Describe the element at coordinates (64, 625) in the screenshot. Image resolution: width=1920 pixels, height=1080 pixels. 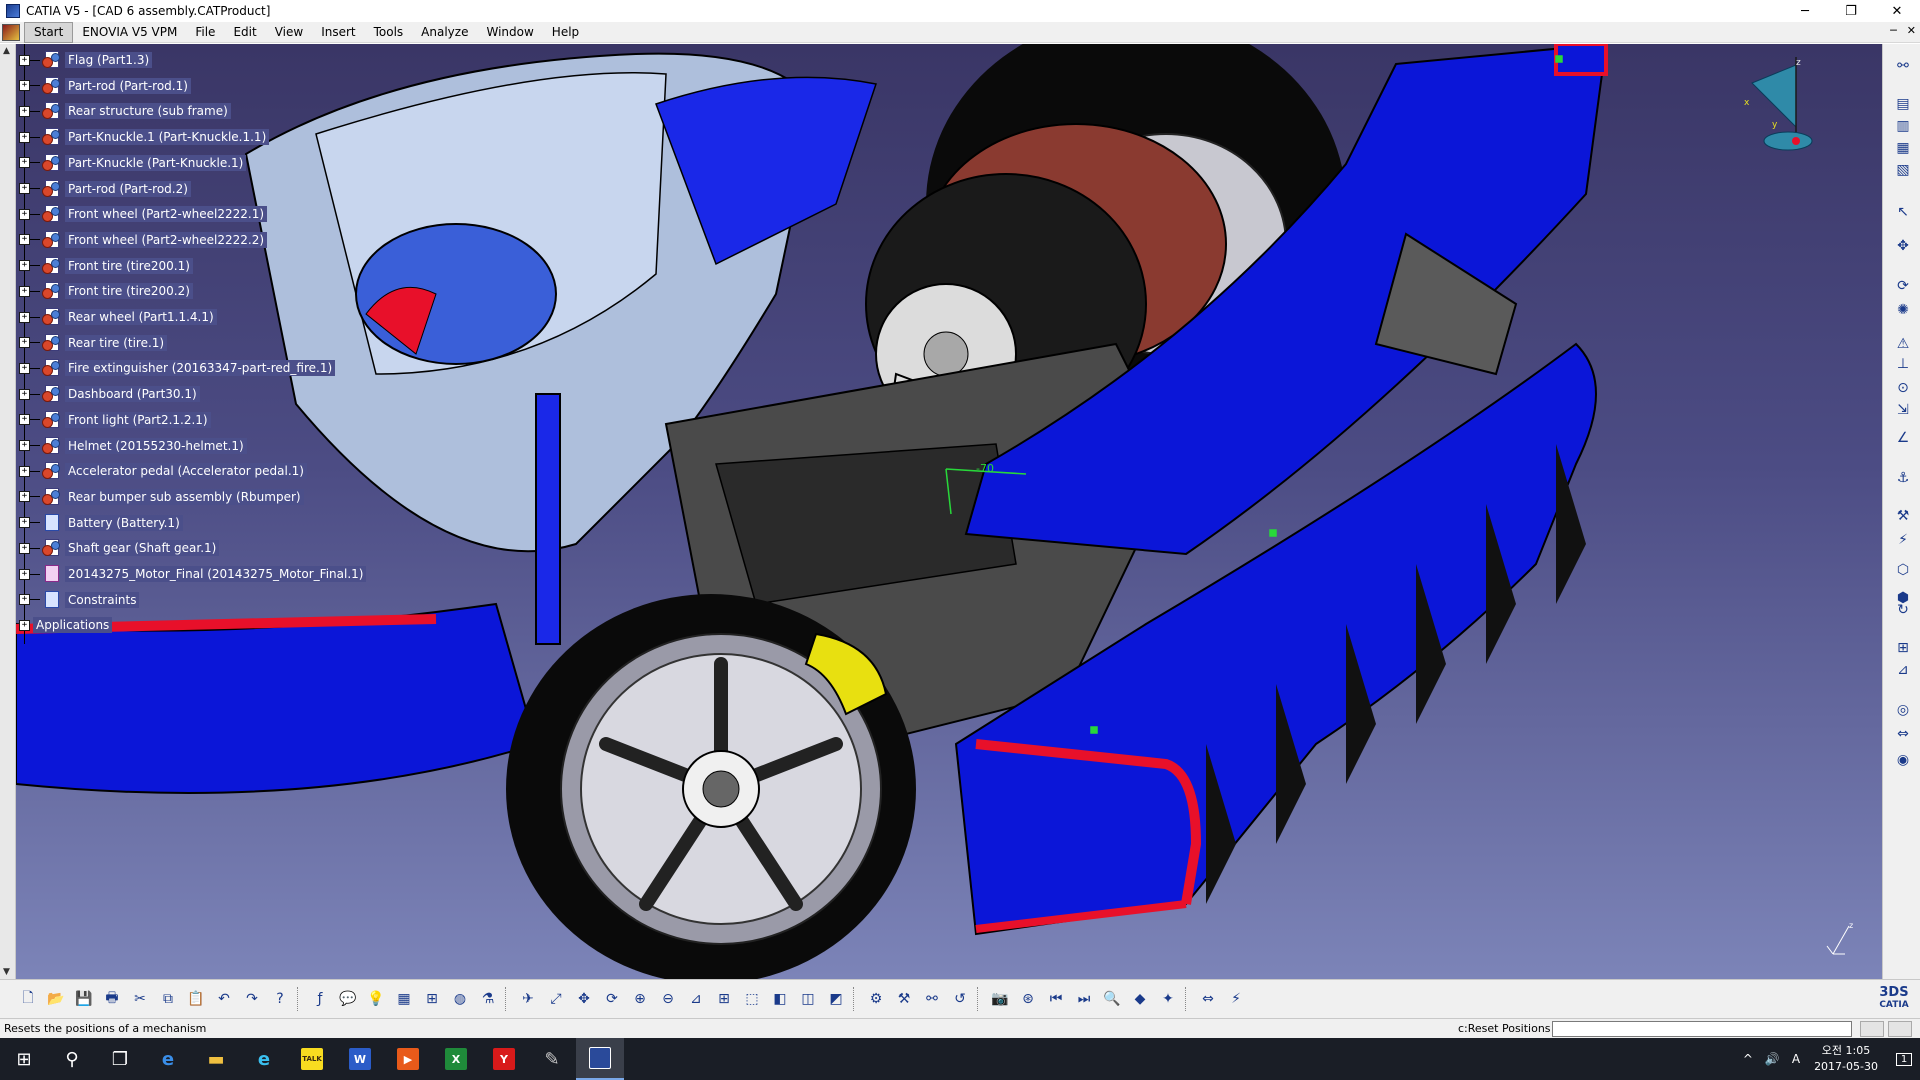
I see `tree-item: + Applications` at that location.